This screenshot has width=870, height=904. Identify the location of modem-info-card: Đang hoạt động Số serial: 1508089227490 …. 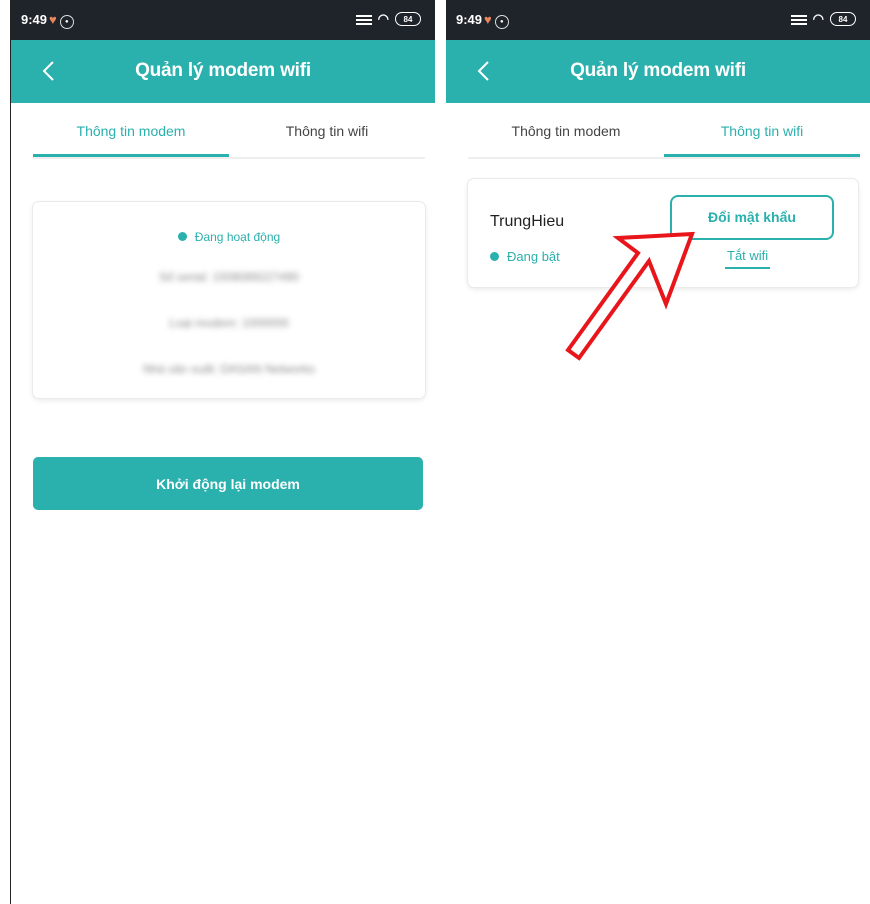
(229, 300).